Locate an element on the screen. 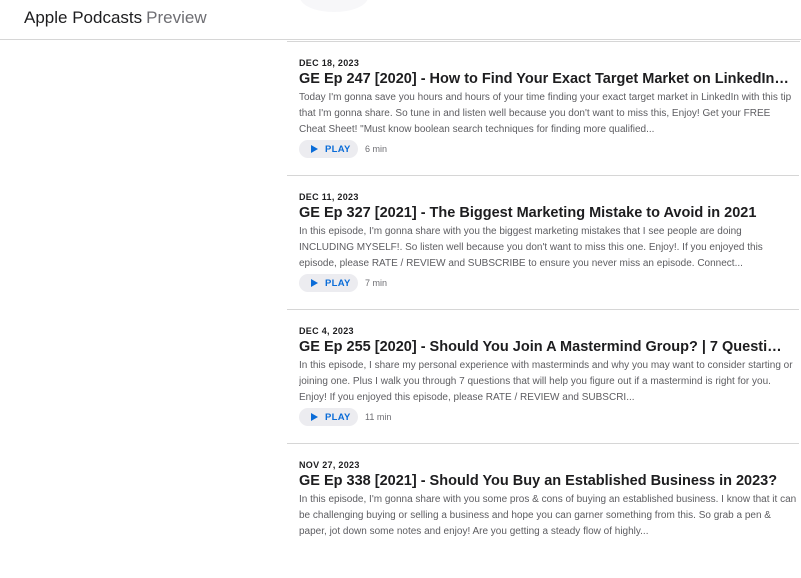  site-header: Apple Podcasts Preview is located at coordinates (400, 20).